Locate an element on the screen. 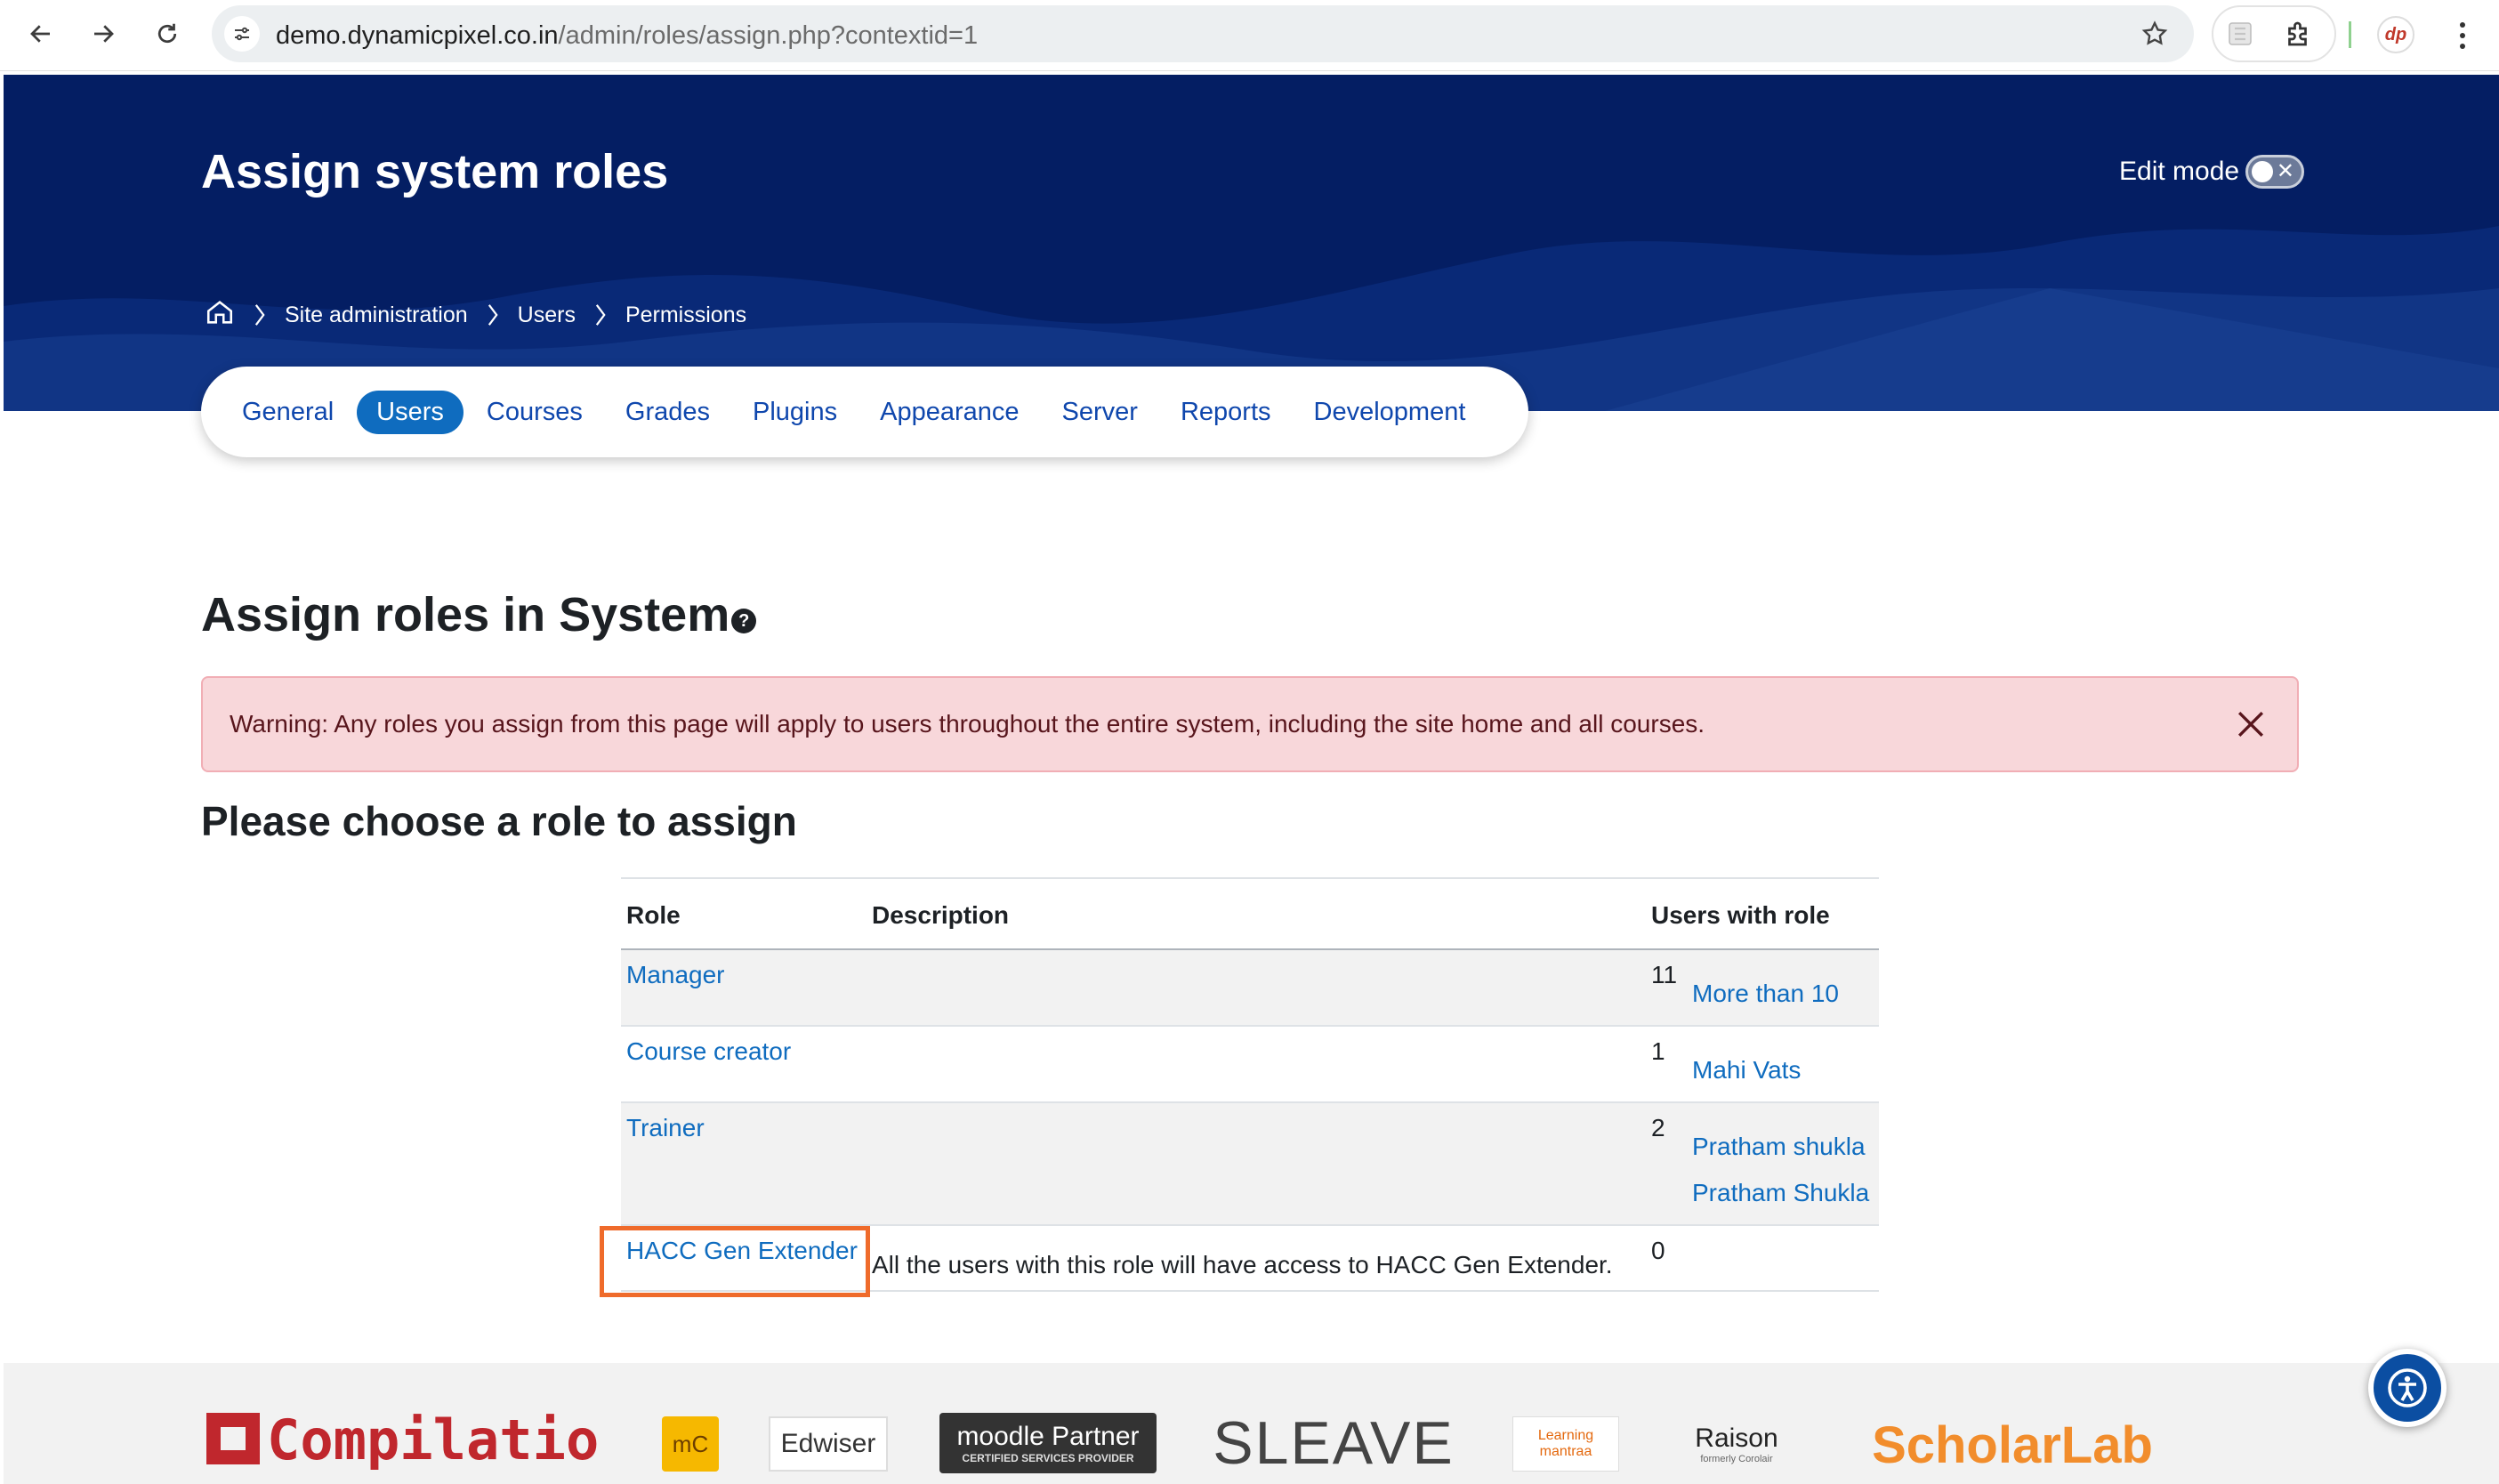 The width and height of the screenshot is (2499, 1484). table-row: Manager 11 More than 10 is located at coordinates (1250, 988).